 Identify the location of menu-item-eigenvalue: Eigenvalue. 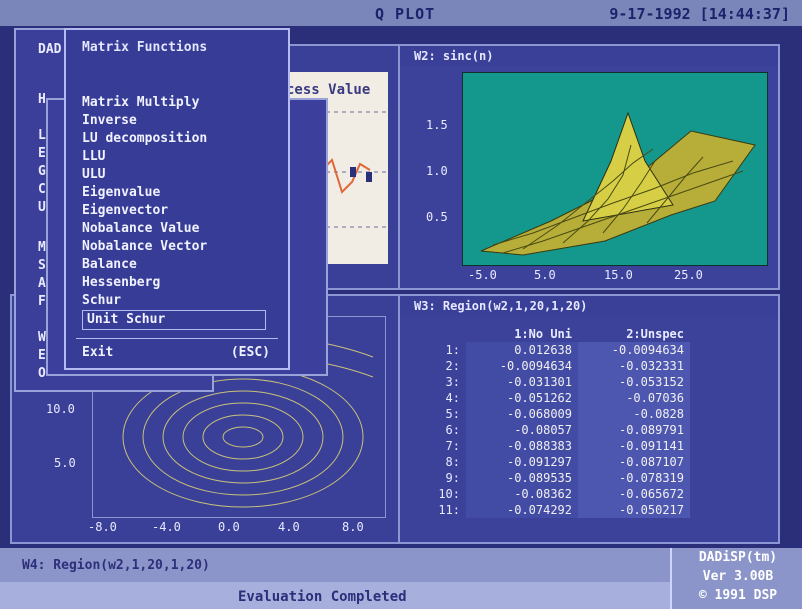
(174, 193).